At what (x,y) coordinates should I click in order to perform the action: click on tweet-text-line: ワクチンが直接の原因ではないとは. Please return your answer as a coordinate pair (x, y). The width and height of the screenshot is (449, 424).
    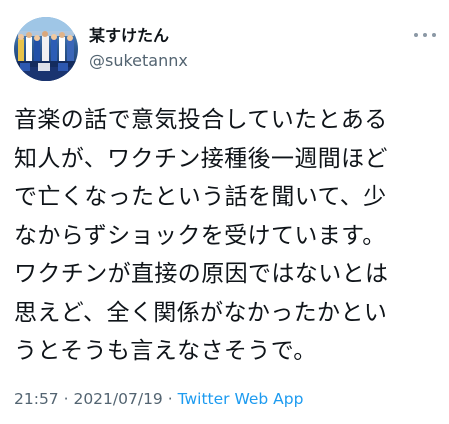
    Looking at the image, I should click on (201, 274).